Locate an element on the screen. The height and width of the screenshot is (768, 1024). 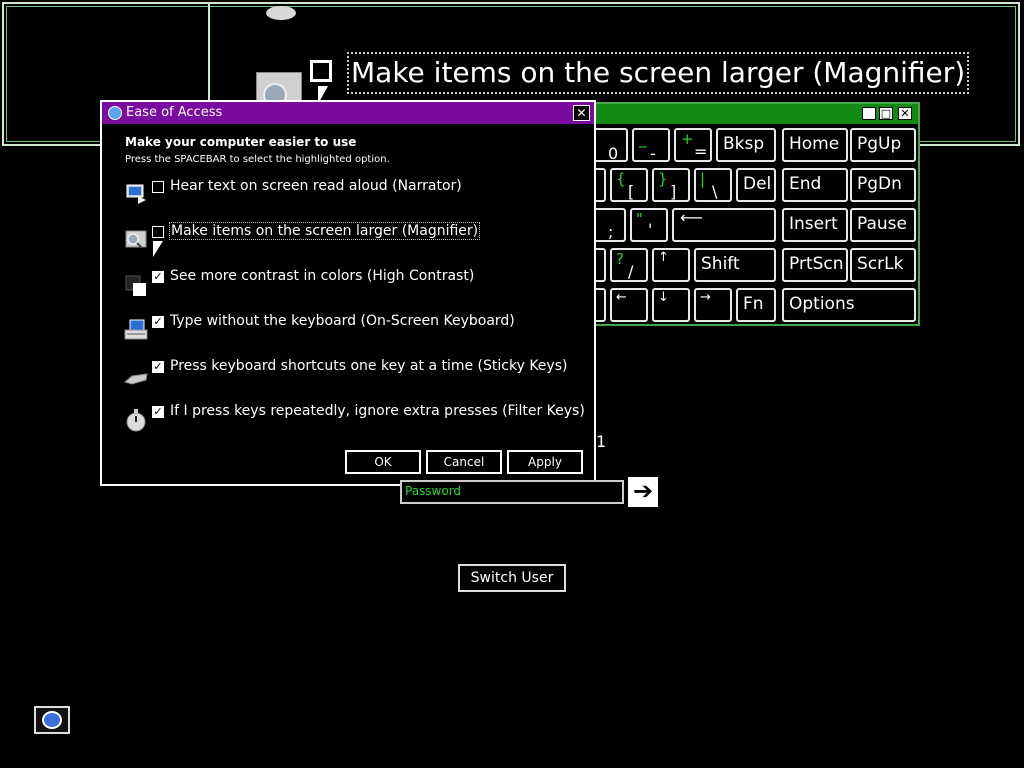
key-down-arrow: ↓ is located at coordinates (671, 305).